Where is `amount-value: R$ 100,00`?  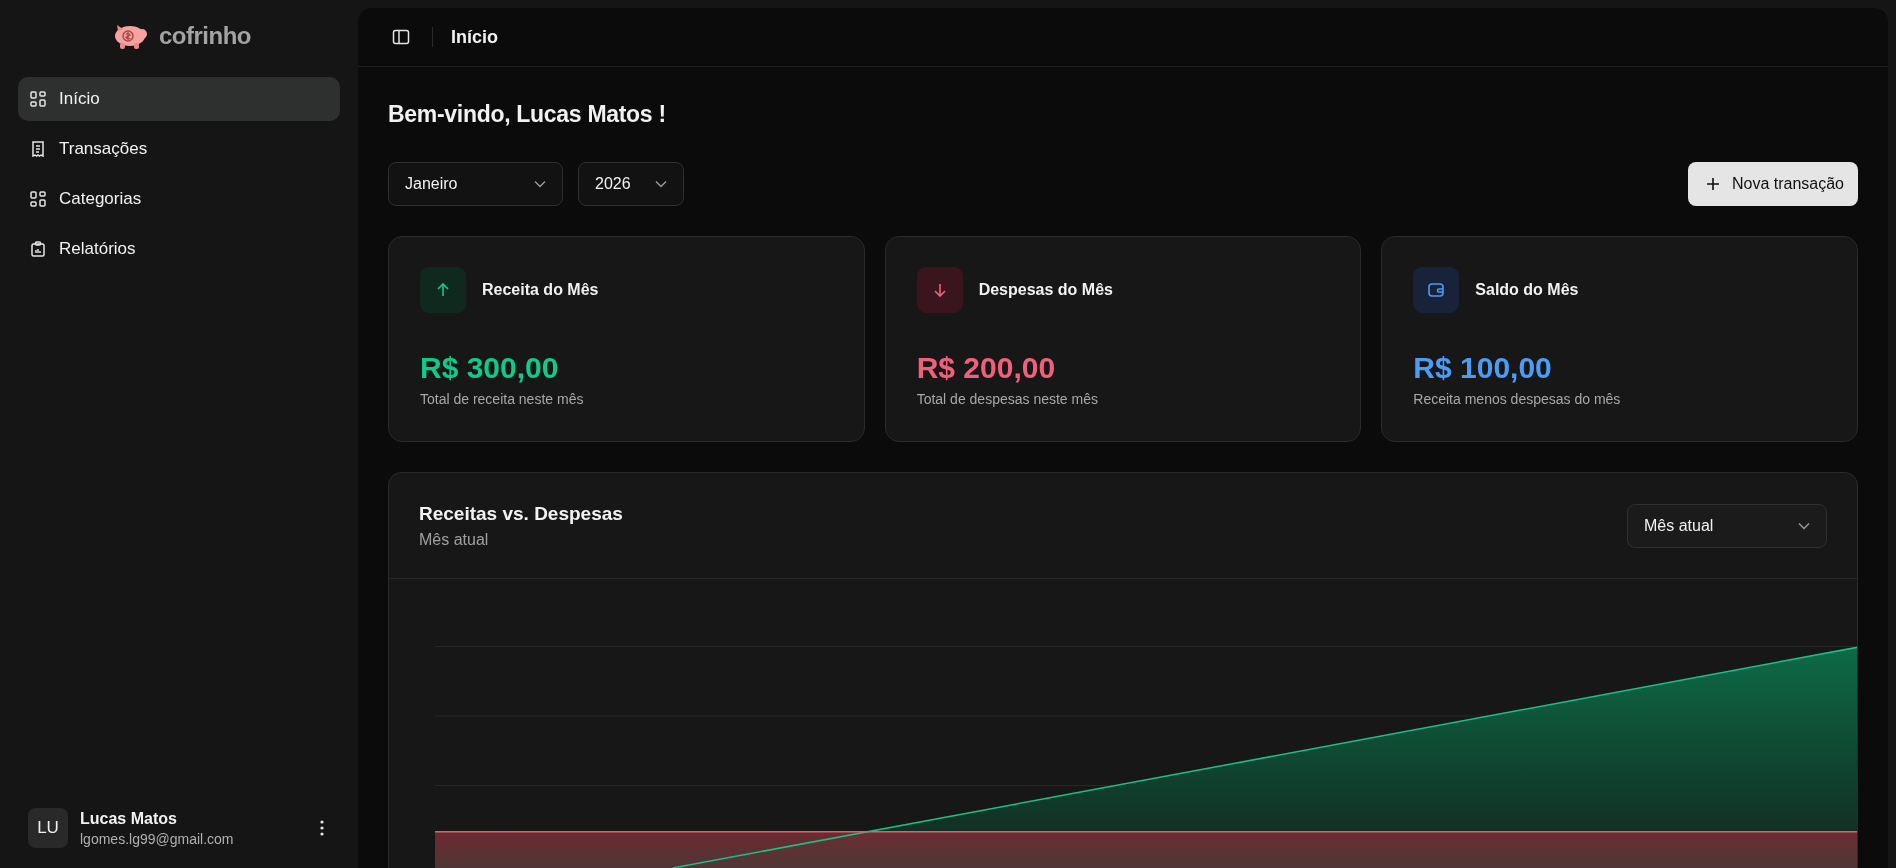
amount-value: R$ 100,00 is located at coordinates (1483, 368).